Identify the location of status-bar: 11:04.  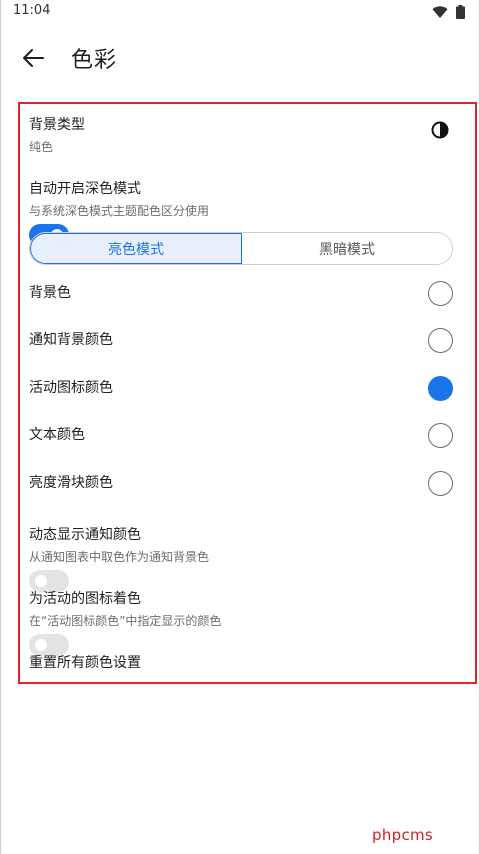
(240, 12).